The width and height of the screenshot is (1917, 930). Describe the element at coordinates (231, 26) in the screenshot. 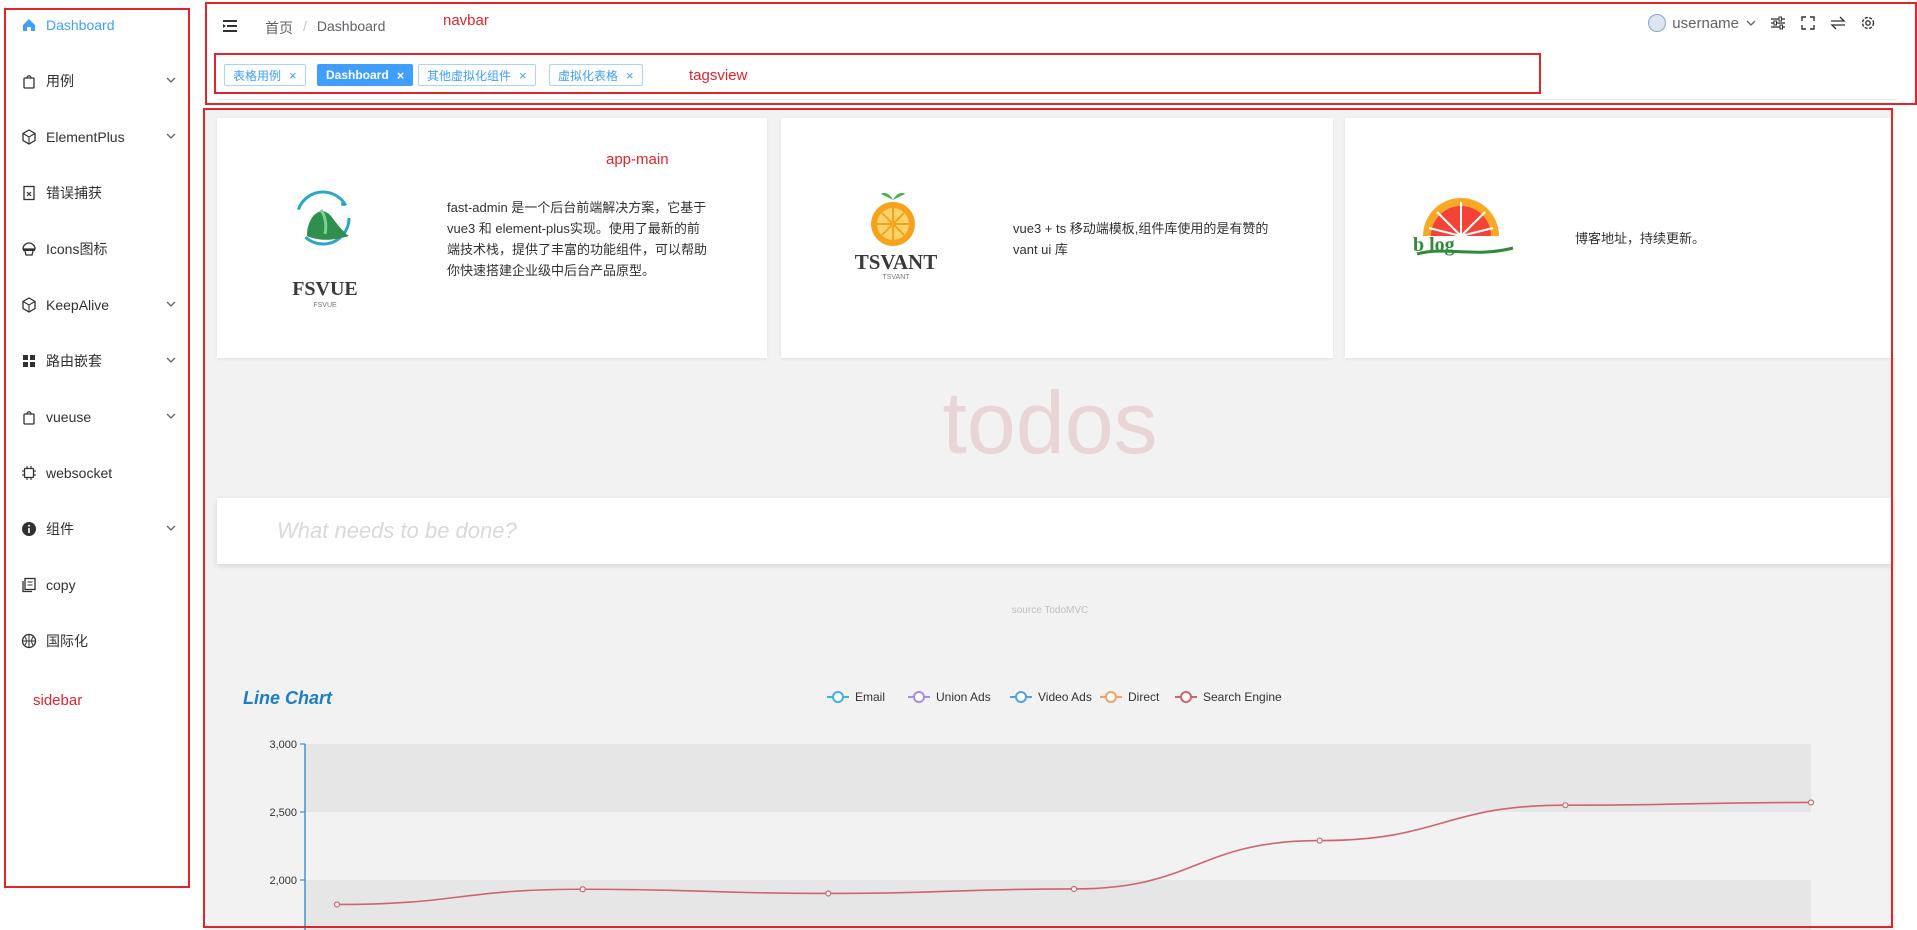

I see `hamburger-icon` at that location.